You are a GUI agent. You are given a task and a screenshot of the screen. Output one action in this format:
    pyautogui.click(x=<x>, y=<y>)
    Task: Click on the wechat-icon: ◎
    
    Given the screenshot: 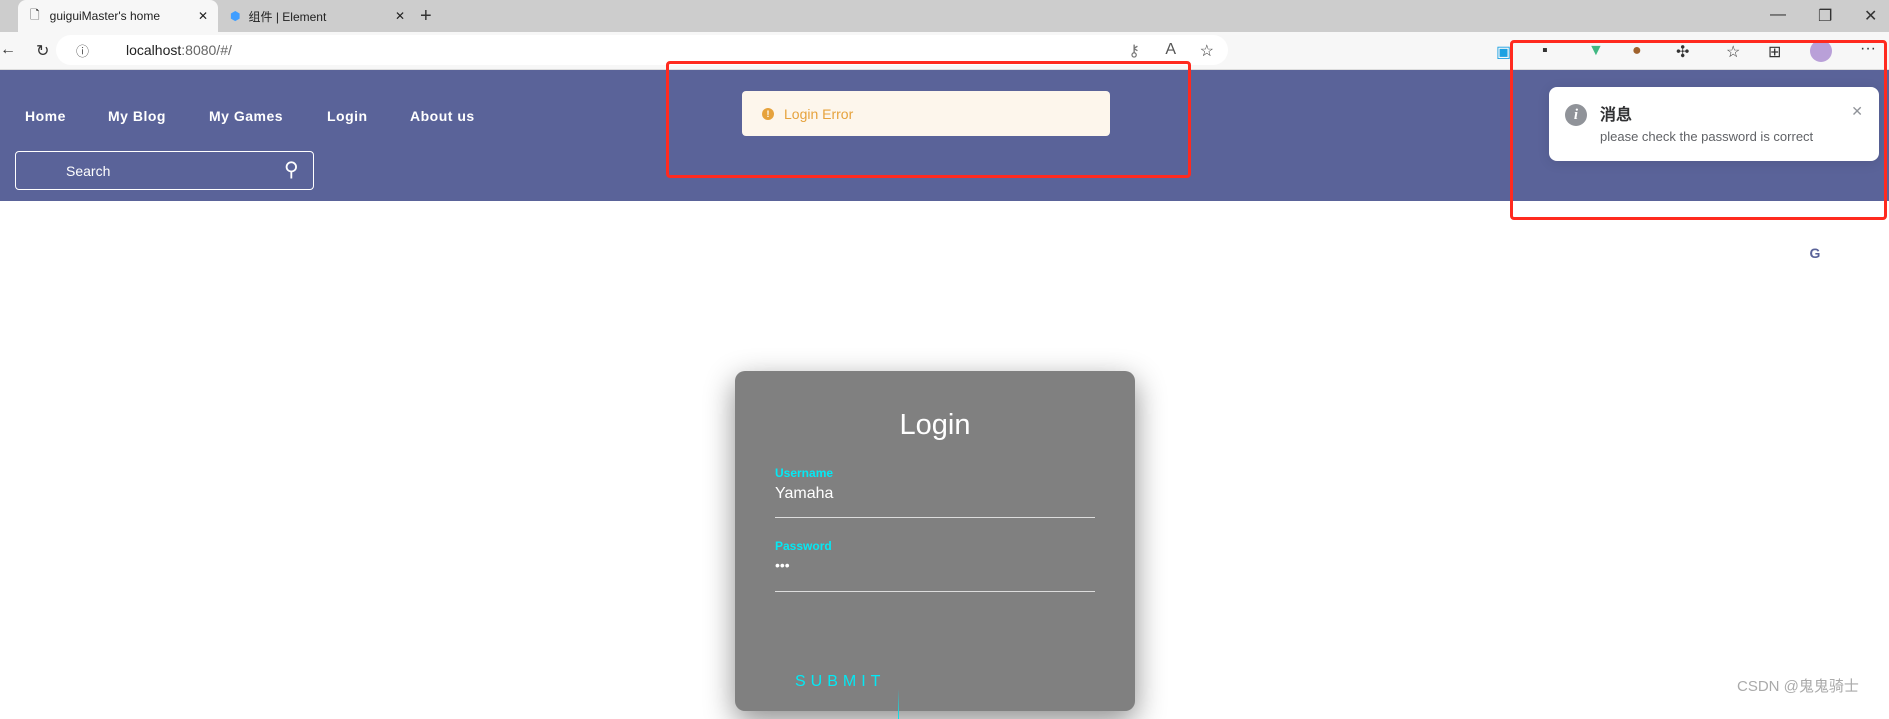 What is the action you would take?
    pyautogui.click(x=1706, y=253)
    